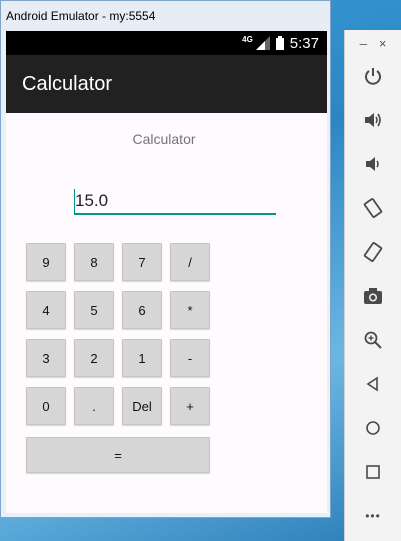  I want to click on zoom-button, so click(373, 340).